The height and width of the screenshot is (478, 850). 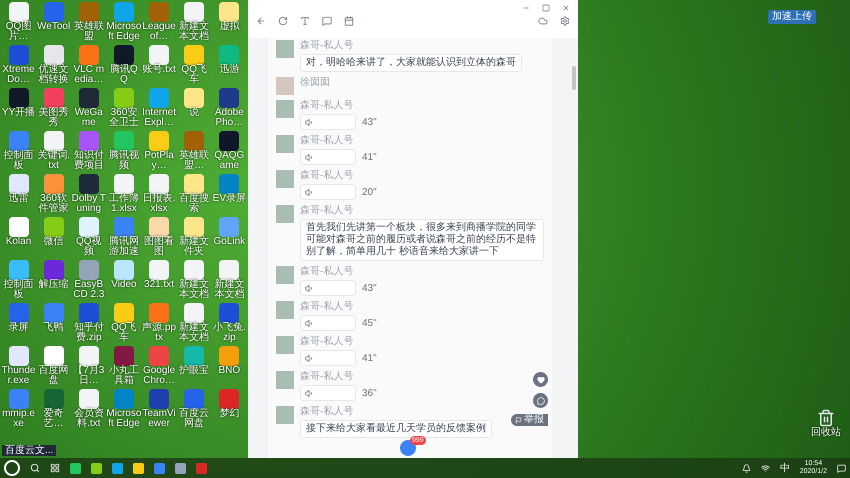 What do you see at coordinates (124, 109) in the screenshot?
I see `desktop-icon: 360安全卫士` at bounding box center [124, 109].